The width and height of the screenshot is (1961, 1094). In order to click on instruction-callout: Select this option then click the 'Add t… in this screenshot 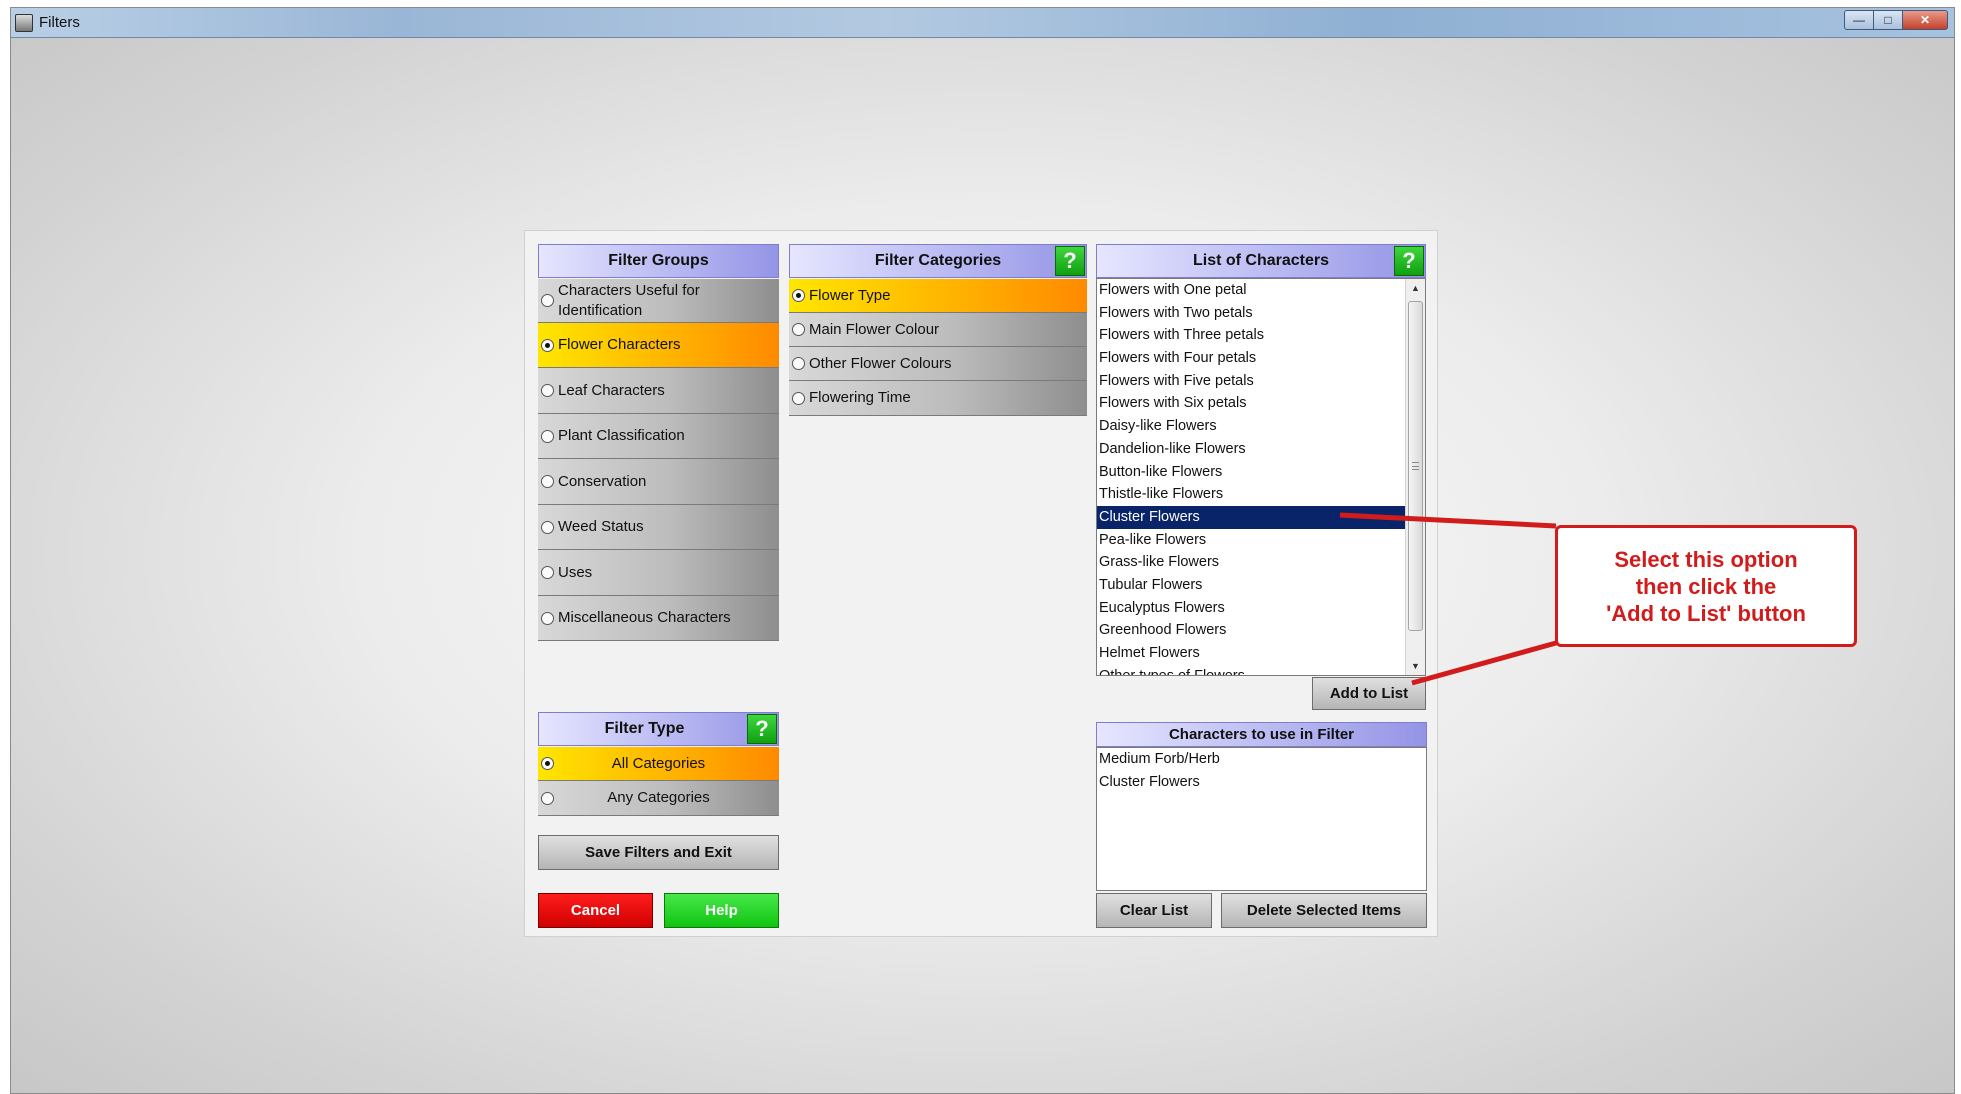, I will do `click(1706, 586)`.